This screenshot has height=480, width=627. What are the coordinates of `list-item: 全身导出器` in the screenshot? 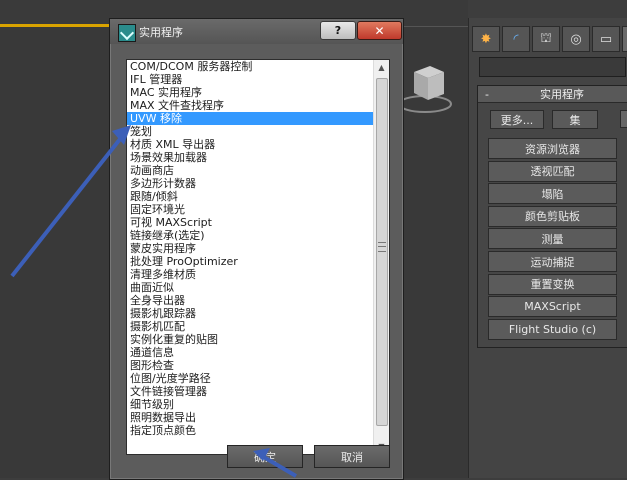 It's located at (250, 300).